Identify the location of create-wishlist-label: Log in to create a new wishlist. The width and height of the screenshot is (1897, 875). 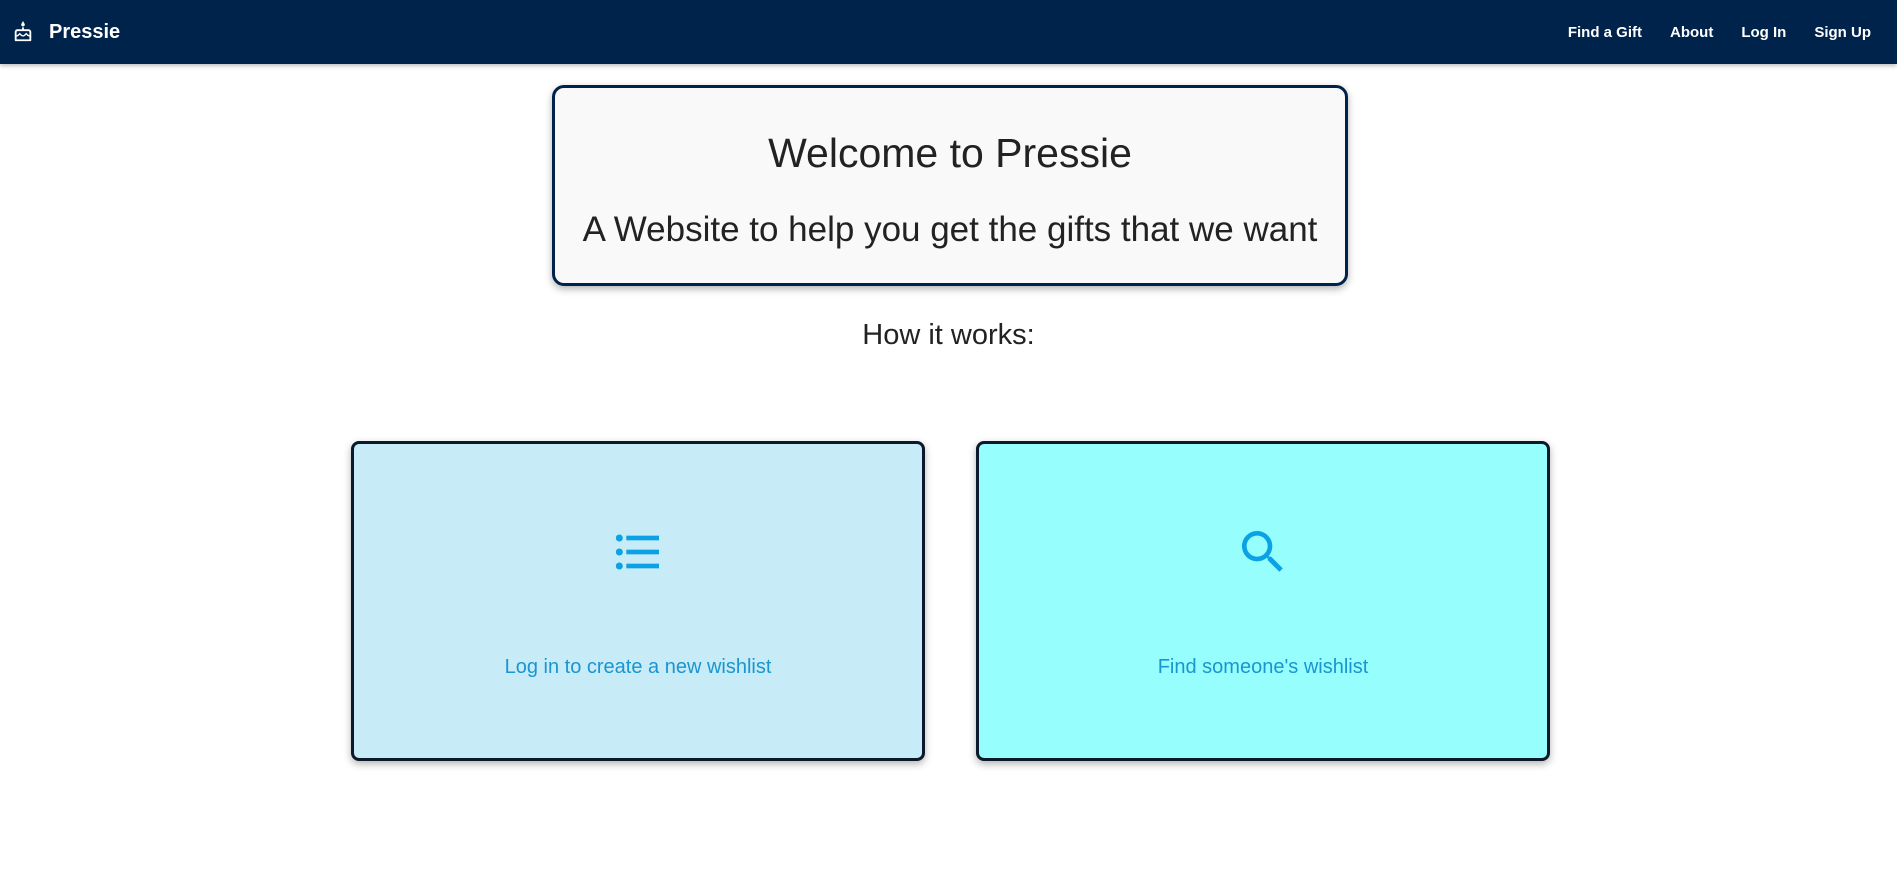
(638, 667).